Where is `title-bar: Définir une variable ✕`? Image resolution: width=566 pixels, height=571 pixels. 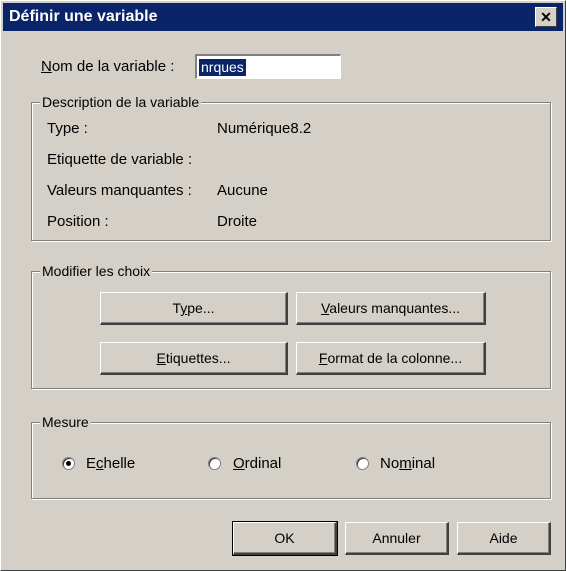
title-bar: Définir une variable ✕ is located at coordinates (283, 17).